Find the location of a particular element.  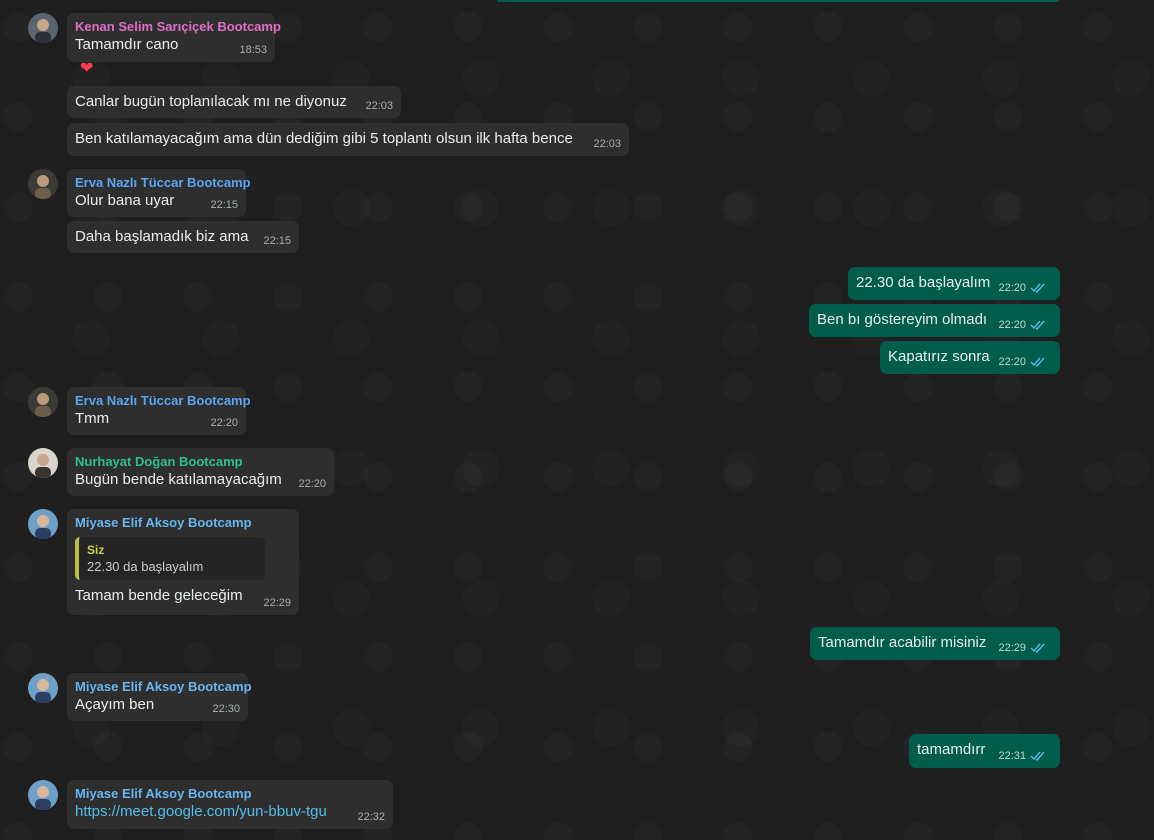

quoted-message: Siz 22.30 da başlayalım is located at coordinates (170, 558).